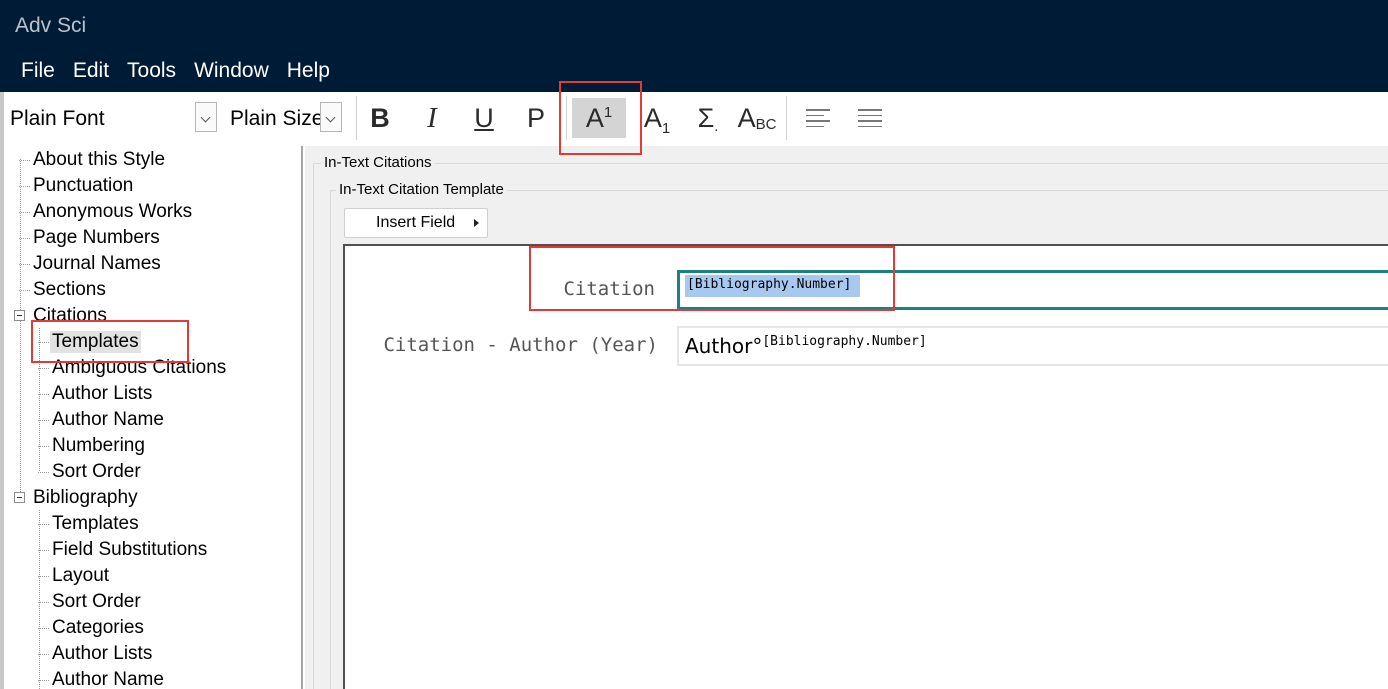 The height and width of the screenshot is (689, 1388). What do you see at coordinates (331, 117) in the screenshot?
I see `size-dropdown-button` at bounding box center [331, 117].